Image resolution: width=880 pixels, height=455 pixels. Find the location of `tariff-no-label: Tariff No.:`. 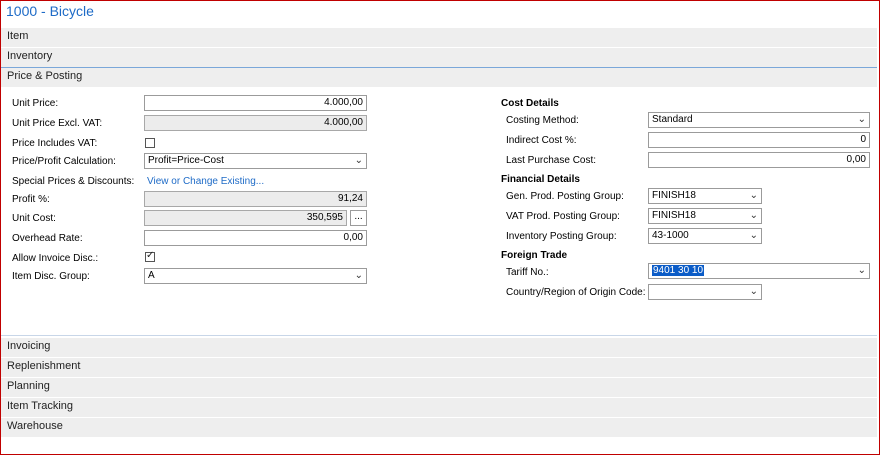

tariff-no-label: Tariff No.: is located at coordinates (527, 272).